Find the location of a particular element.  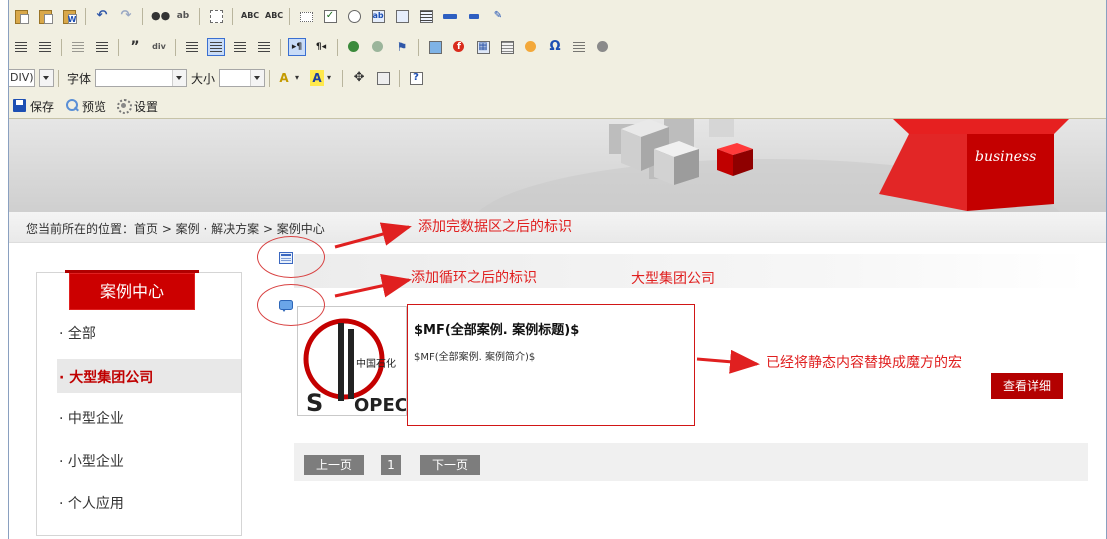

size-label: 大小 is located at coordinates (203, 78).